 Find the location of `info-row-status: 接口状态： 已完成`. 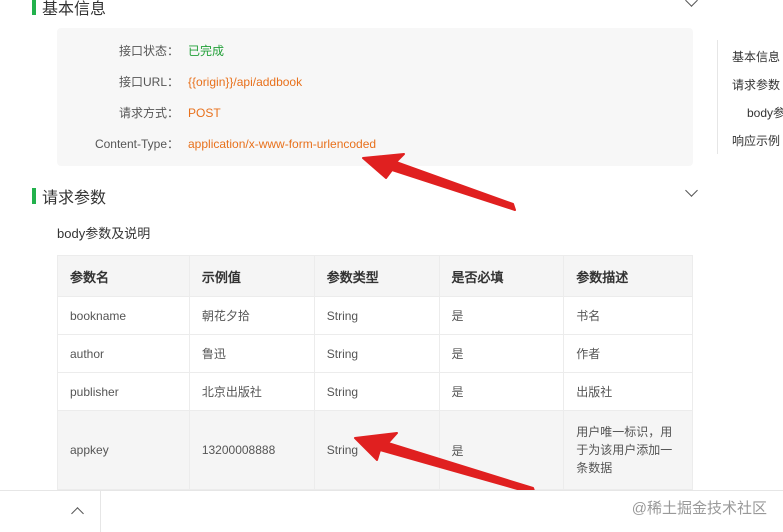

info-row-status: 接口状态： 已完成 is located at coordinates (375, 51).